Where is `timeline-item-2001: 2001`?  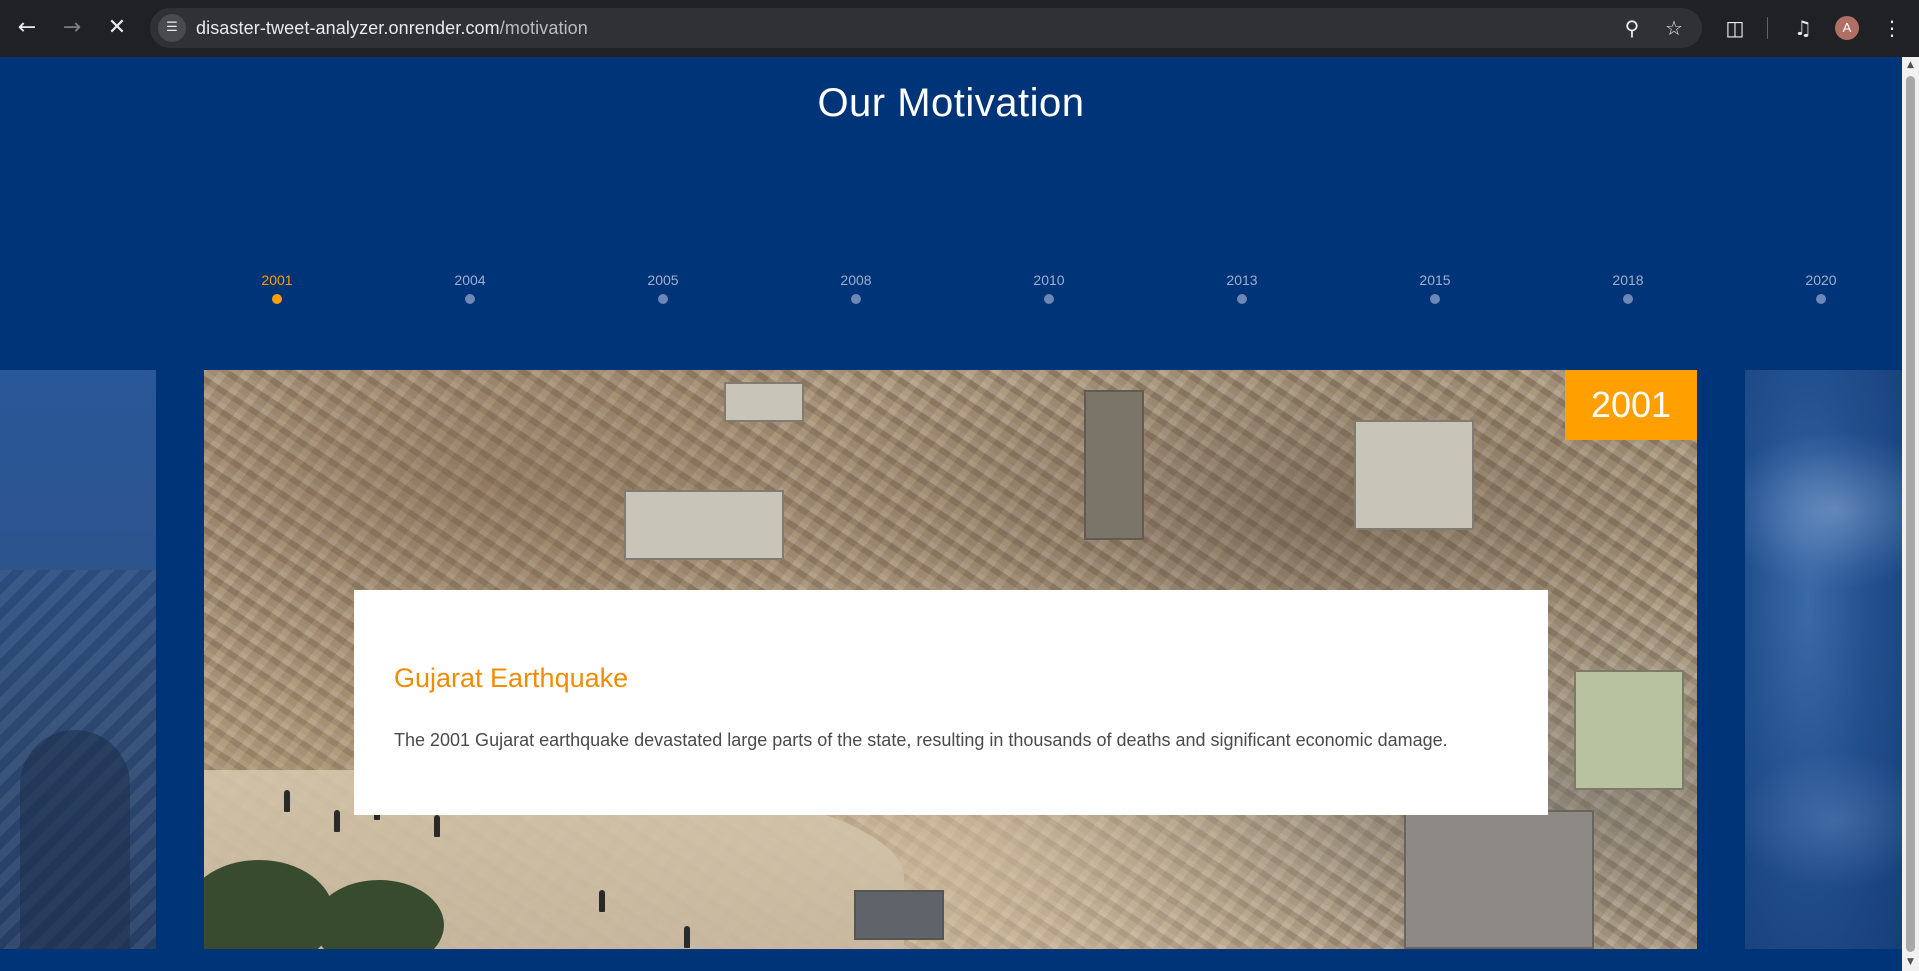
timeline-item-2001: 2001 is located at coordinates (277, 288).